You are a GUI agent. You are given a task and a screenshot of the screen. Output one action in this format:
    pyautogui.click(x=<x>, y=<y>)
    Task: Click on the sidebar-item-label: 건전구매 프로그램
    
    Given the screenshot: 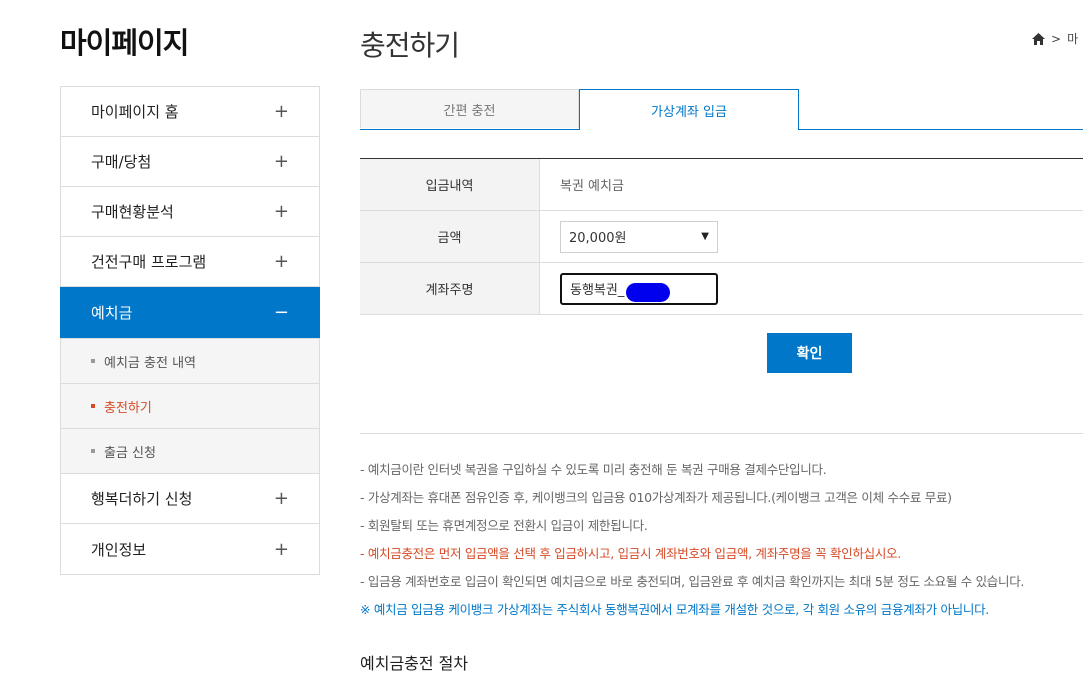 What is the action you would take?
    pyautogui.click(x=149, y=262)
    